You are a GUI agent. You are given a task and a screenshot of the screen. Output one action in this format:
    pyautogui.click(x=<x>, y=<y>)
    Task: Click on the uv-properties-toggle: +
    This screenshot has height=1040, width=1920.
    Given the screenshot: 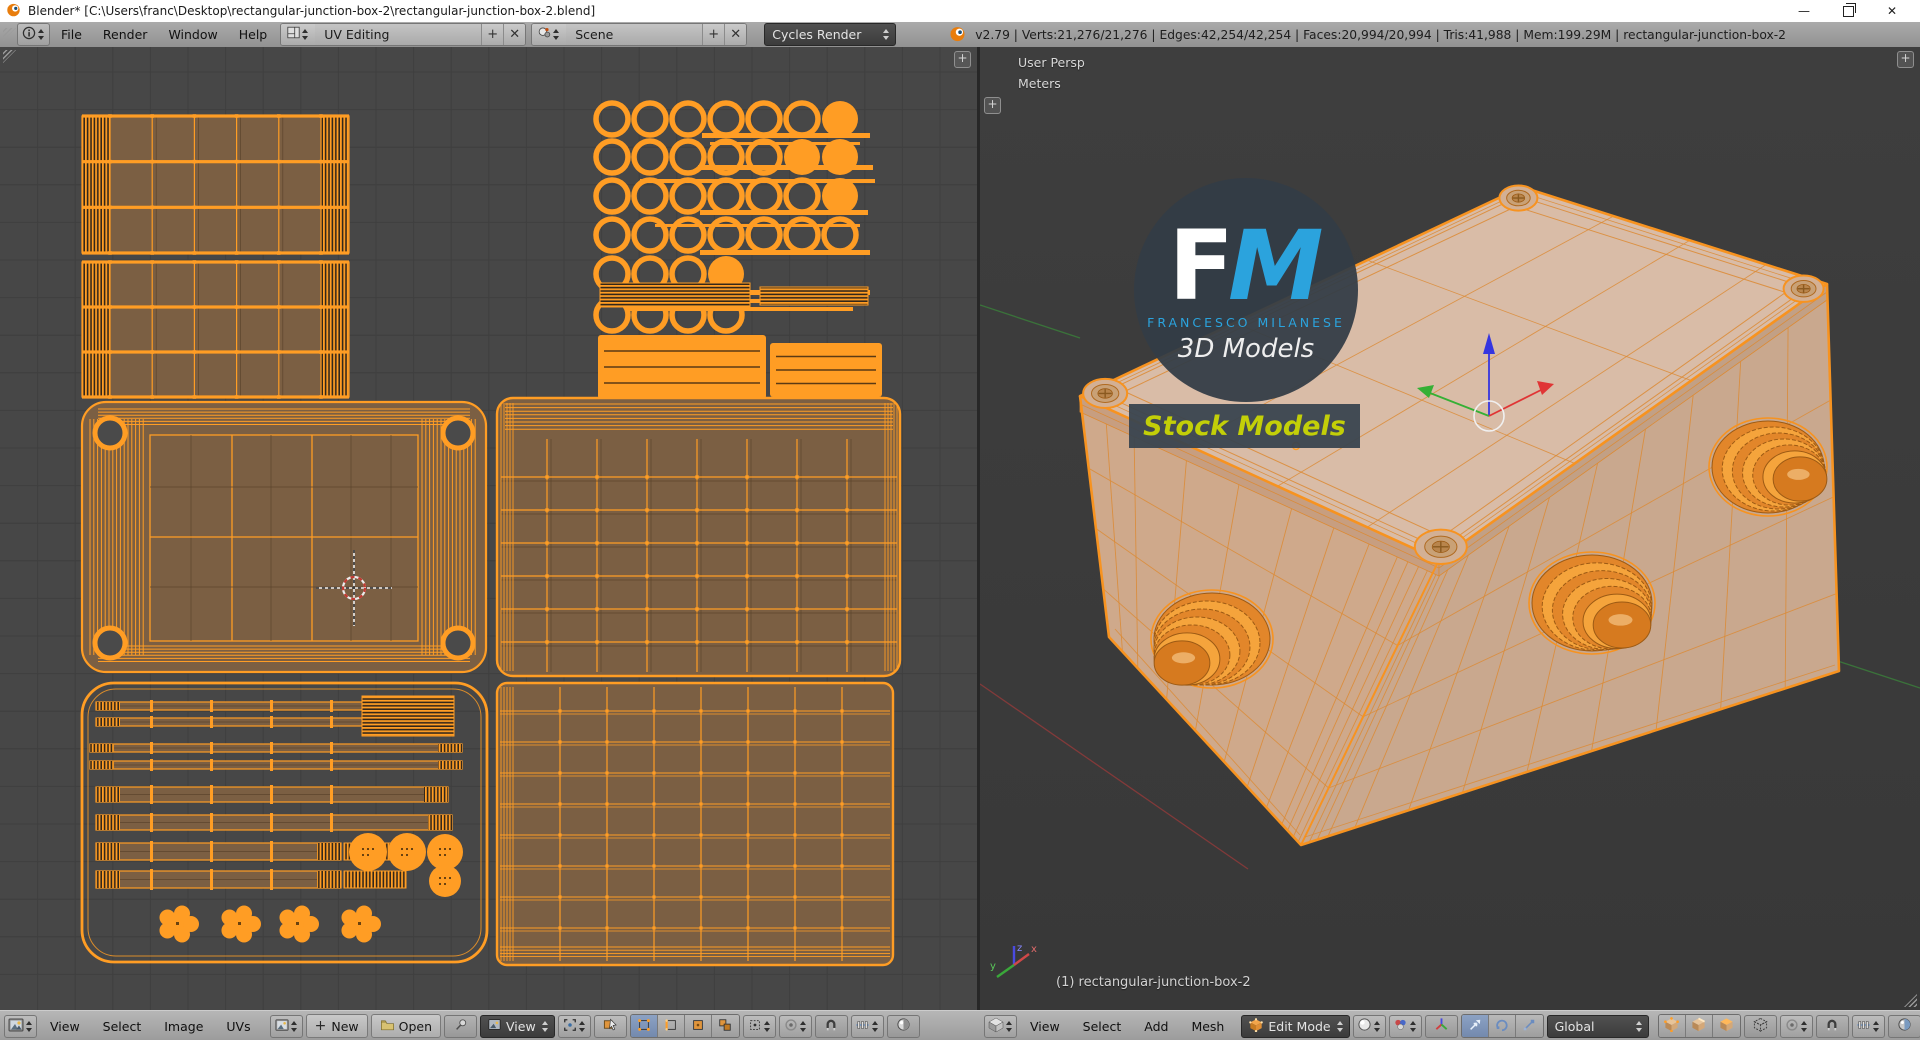 What is the action you would take?
    pyautogui.click(x=962, y=59)
    